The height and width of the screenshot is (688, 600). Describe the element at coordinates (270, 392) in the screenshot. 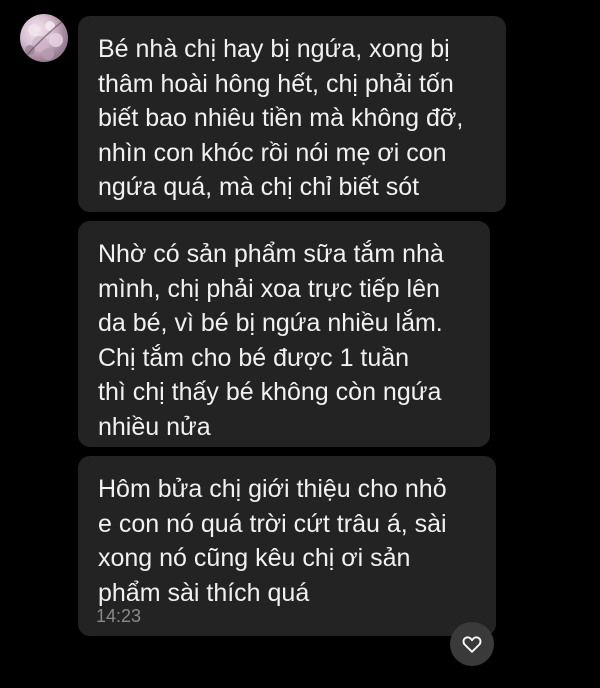

I see `message-line: thì chị thấy bé không còn ngứa` at that location.